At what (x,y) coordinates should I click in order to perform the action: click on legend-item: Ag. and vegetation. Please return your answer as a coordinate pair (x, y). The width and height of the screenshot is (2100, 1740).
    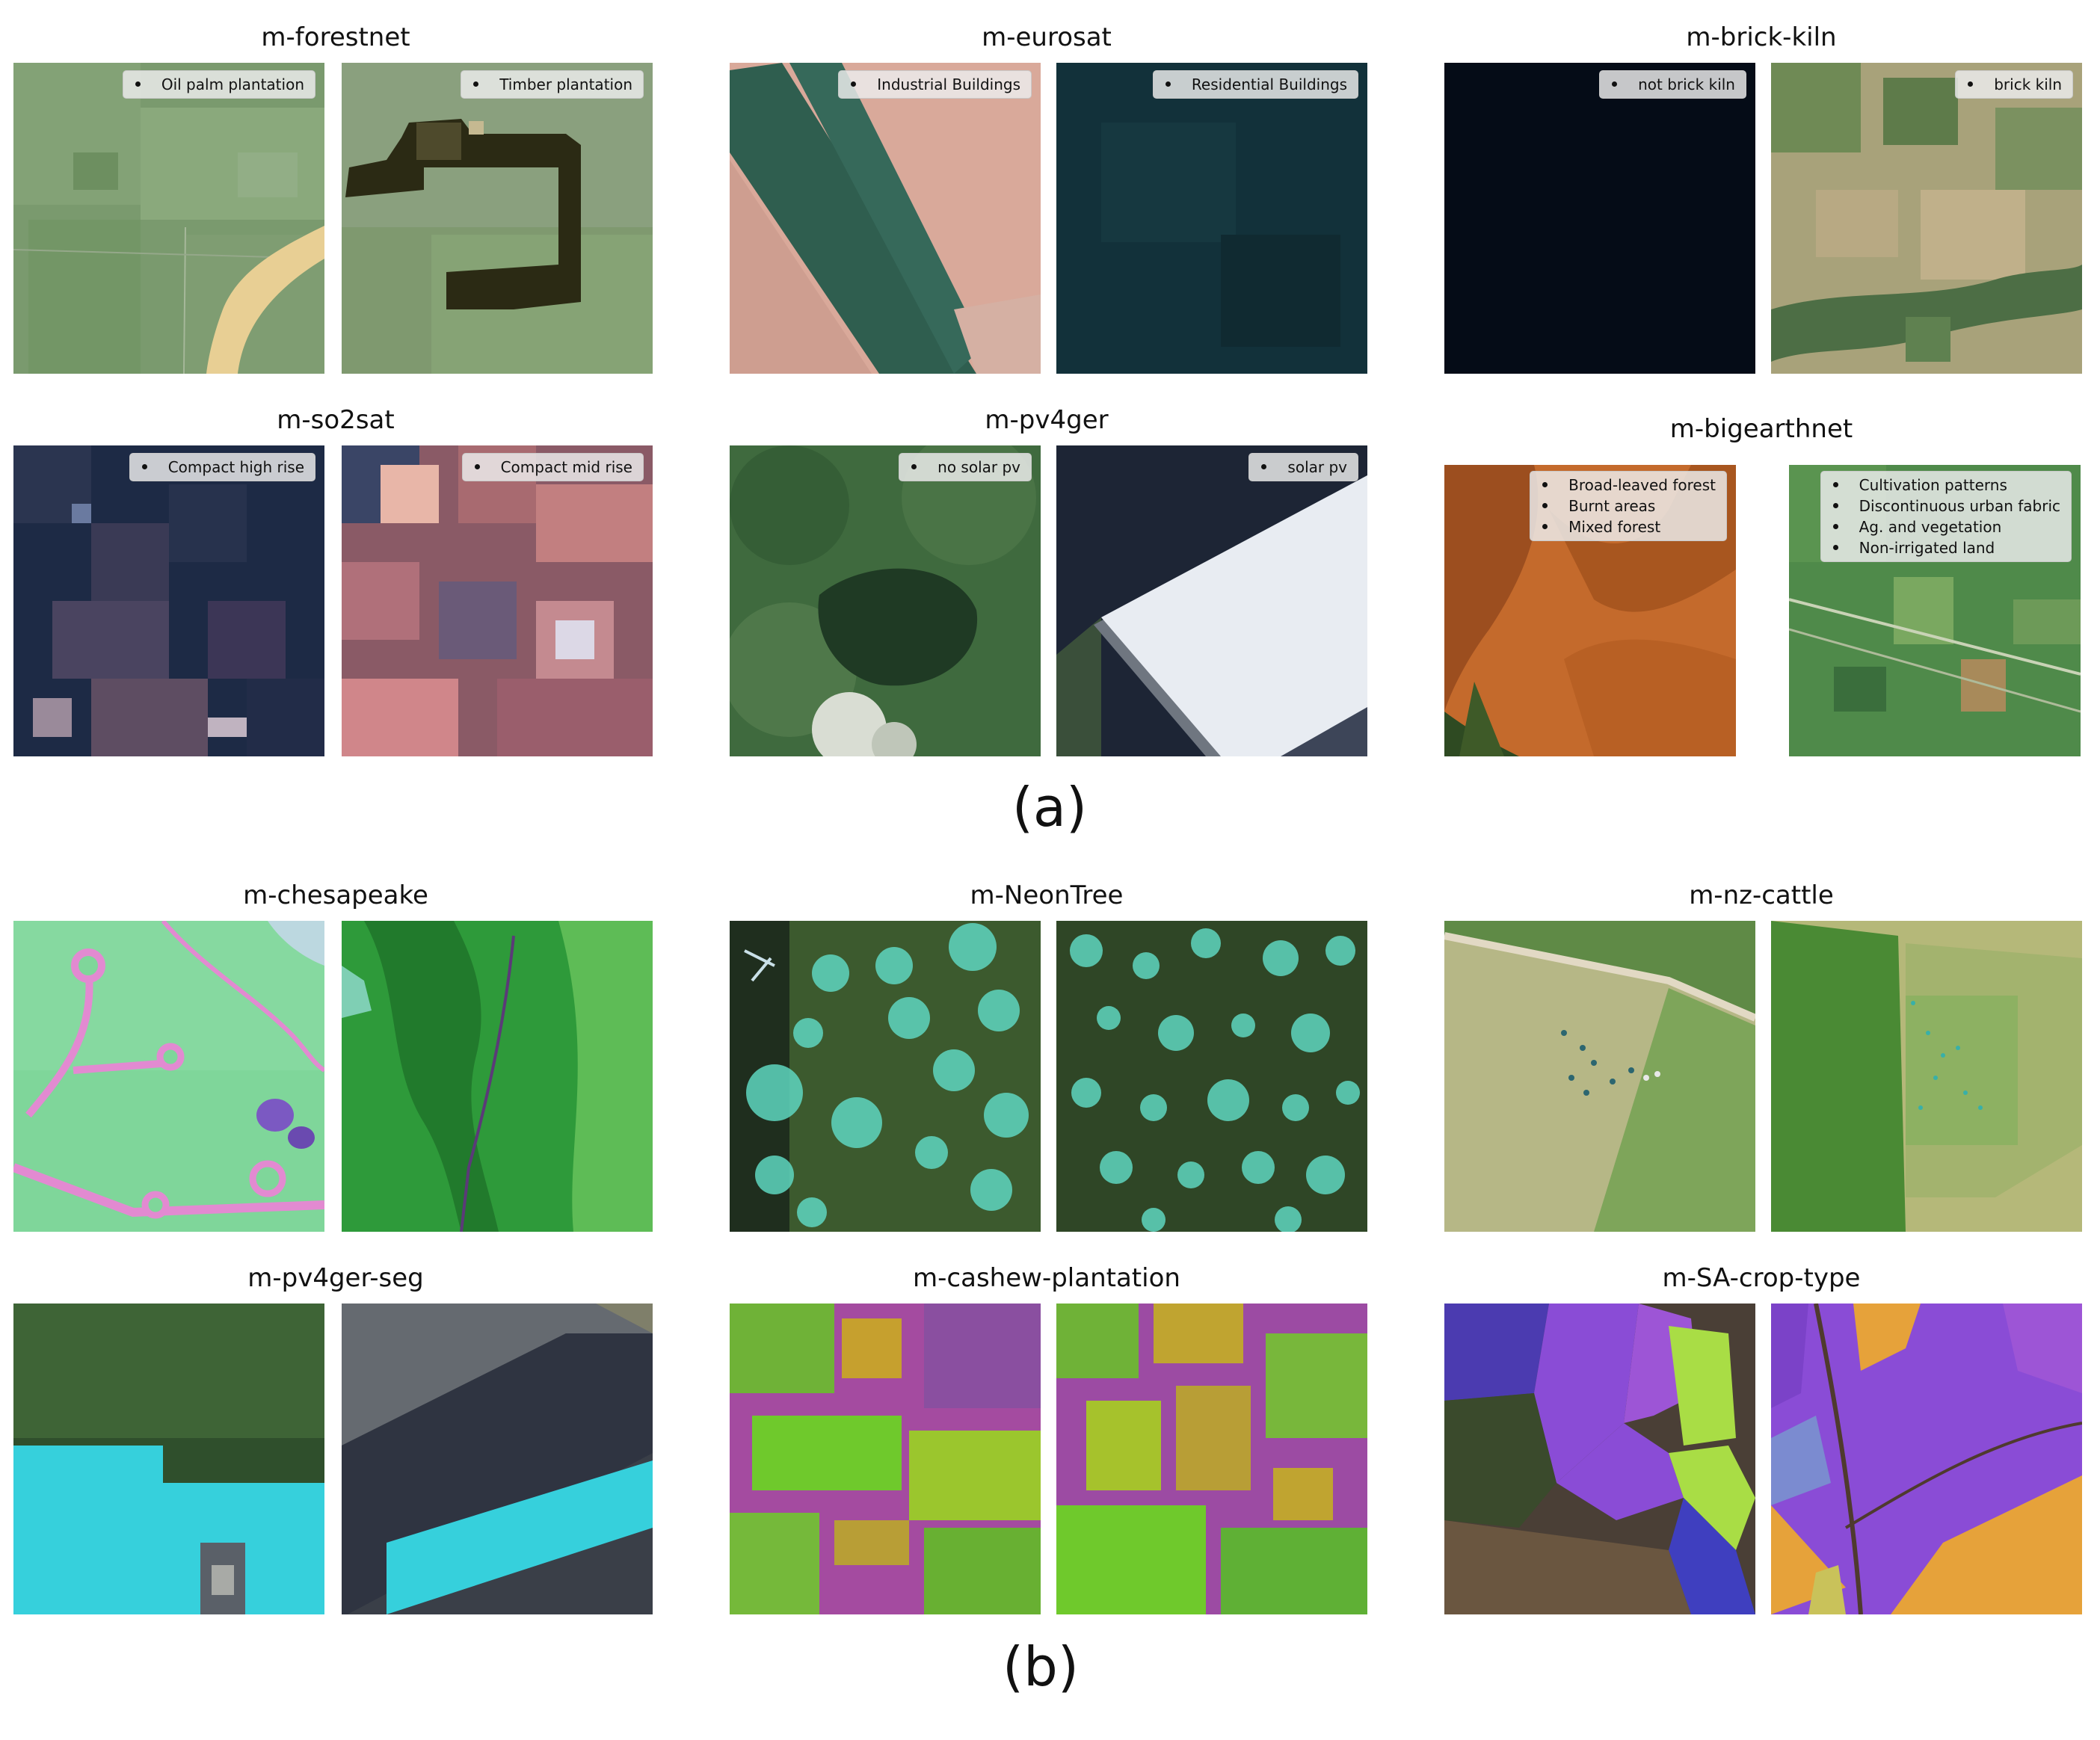
    Looking at the image, I should click on (1946, 526).